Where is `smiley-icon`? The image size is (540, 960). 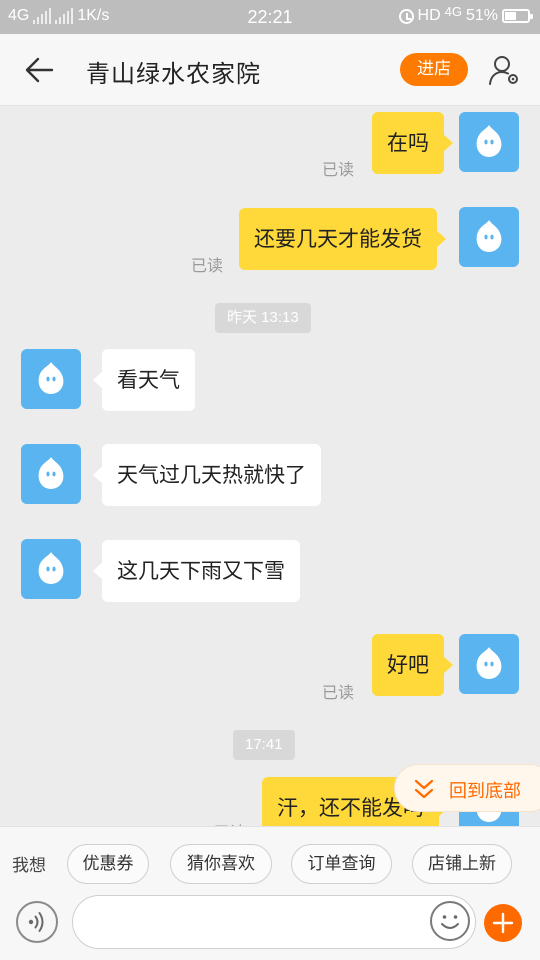 smiley-icon is located at coordinates (450, 922).